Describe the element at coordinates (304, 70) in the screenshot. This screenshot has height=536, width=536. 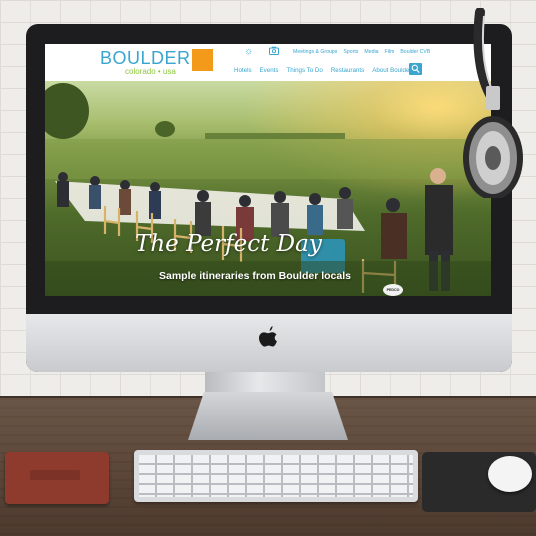
I see `nav-things-to-do: Things To Do` at that location.